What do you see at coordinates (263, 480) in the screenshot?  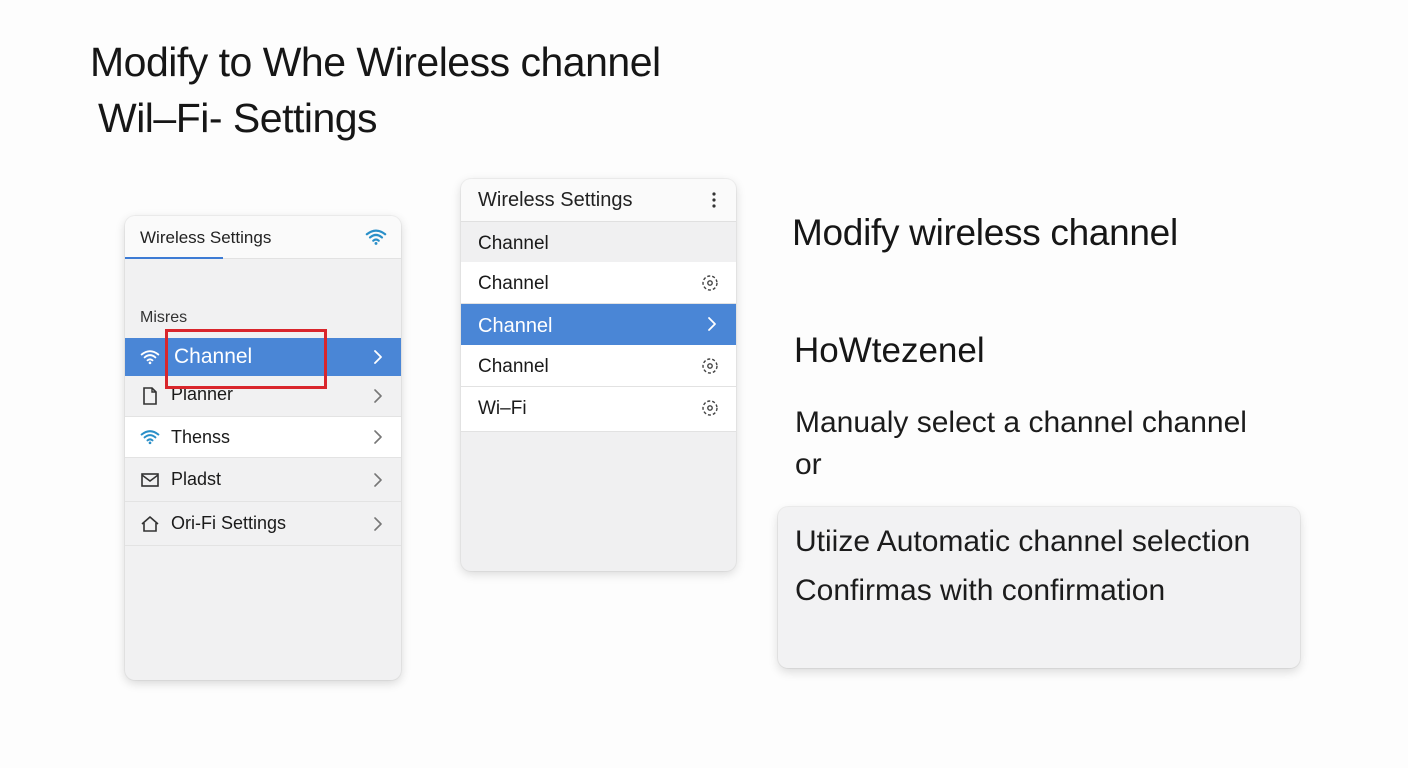 I see `list-item-pladst: Pladst` at bounding box center [263, 480].